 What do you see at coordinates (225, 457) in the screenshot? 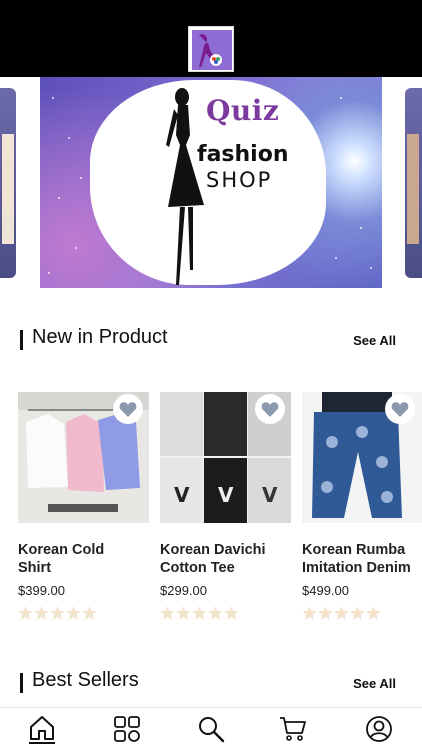
I see `product-image: V V V` at bounding box center [225, 457].